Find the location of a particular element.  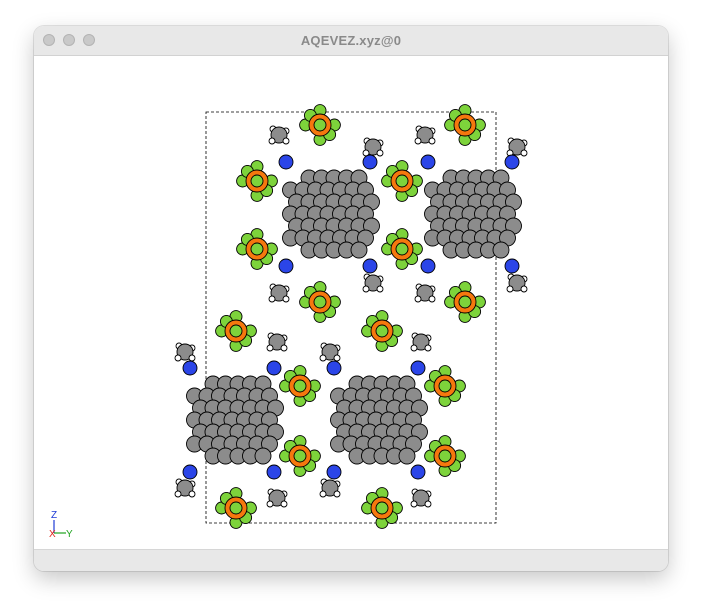

z-axis-label: Z is located at coordinates (54, 515).